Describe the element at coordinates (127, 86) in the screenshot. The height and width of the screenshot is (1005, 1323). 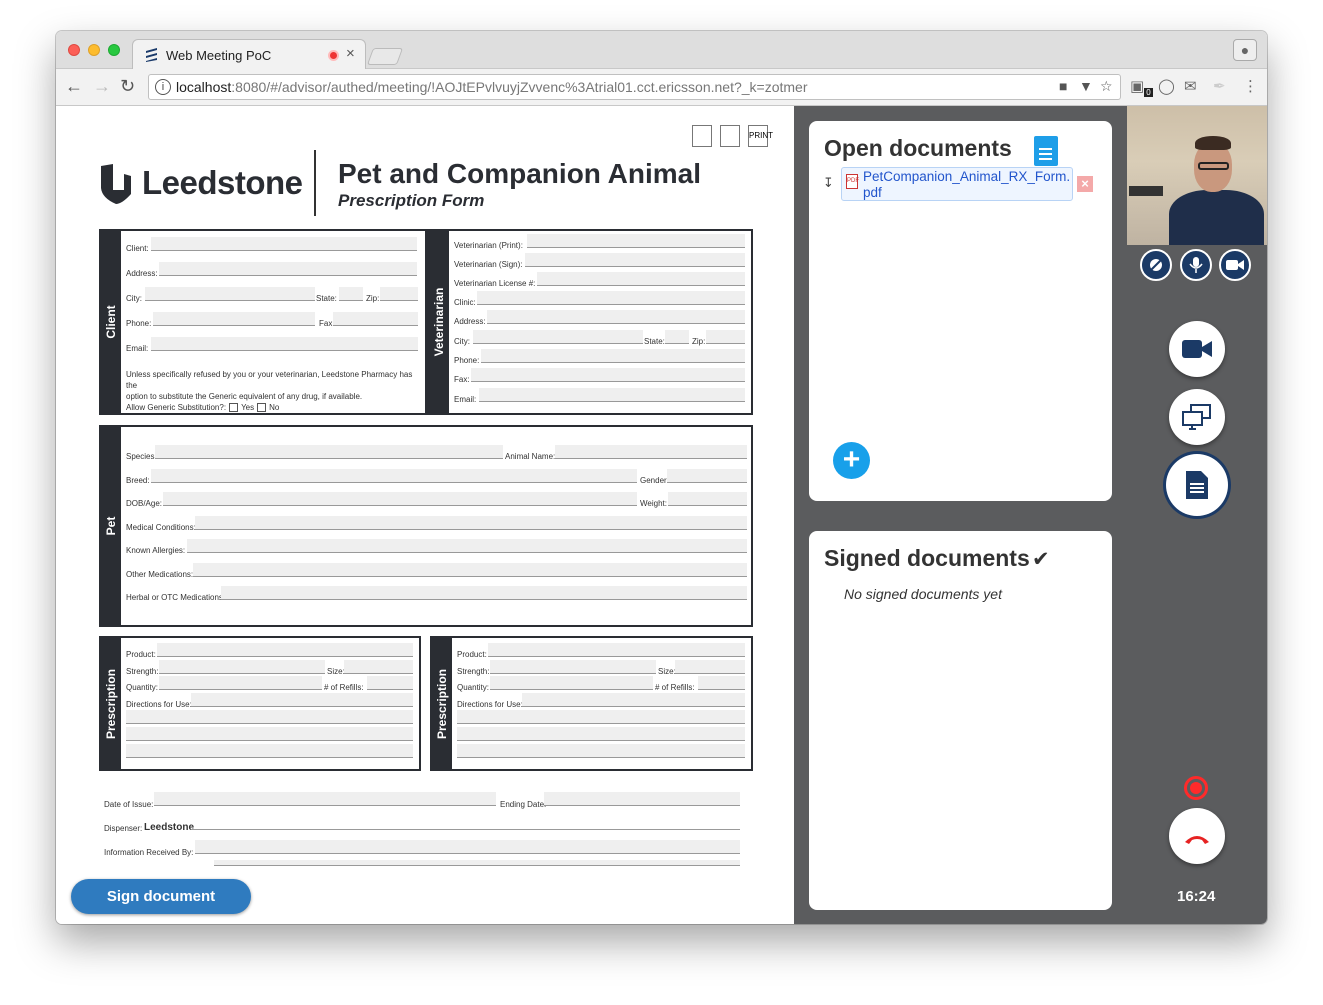
I see `reload-button: ↻` at that location.